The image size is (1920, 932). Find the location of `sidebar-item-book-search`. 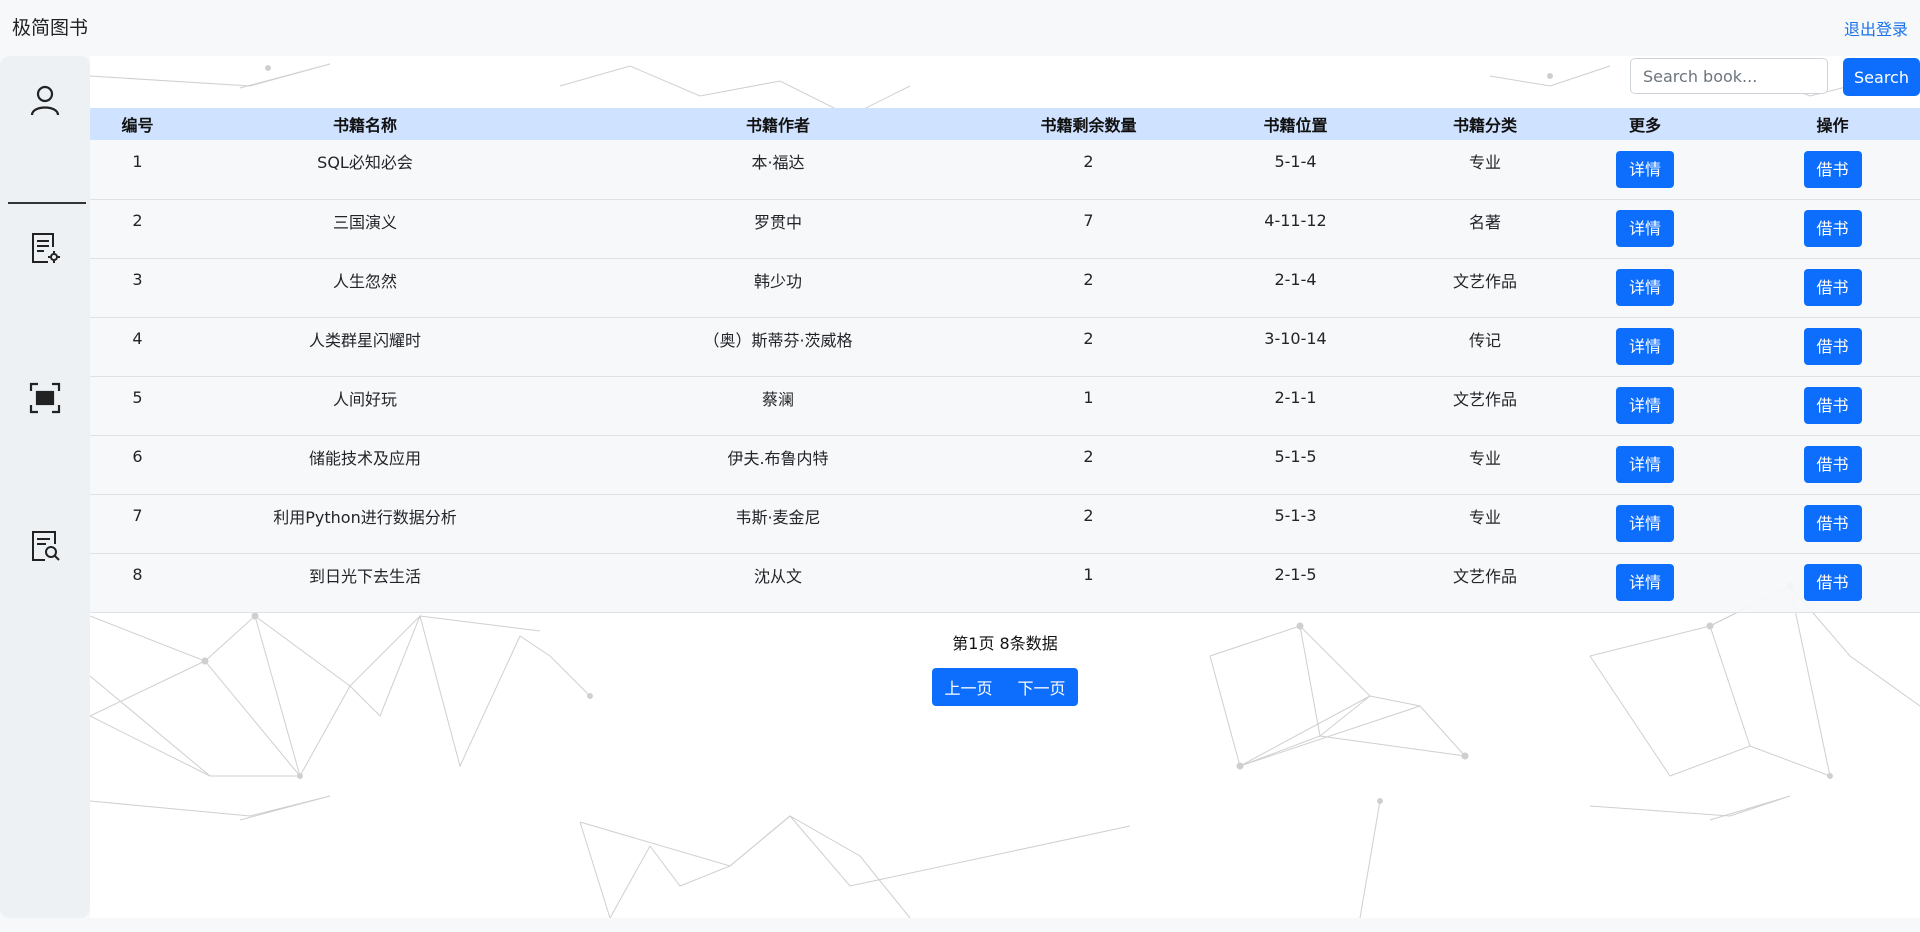

sidebar-item-book-search is located at coordinates (45, 546).